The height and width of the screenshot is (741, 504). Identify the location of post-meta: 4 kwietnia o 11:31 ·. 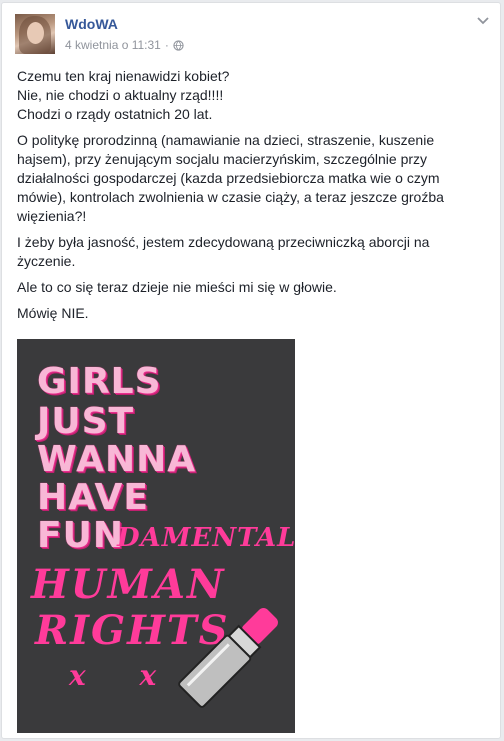
(124, 45).